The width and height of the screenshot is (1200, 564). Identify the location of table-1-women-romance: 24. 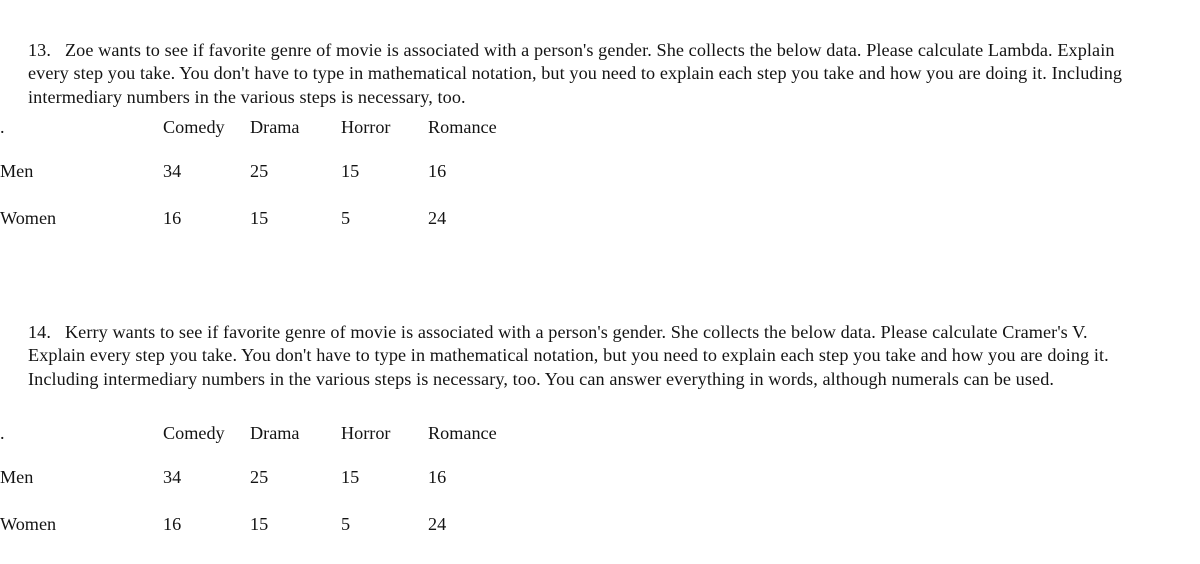
(437, 218).